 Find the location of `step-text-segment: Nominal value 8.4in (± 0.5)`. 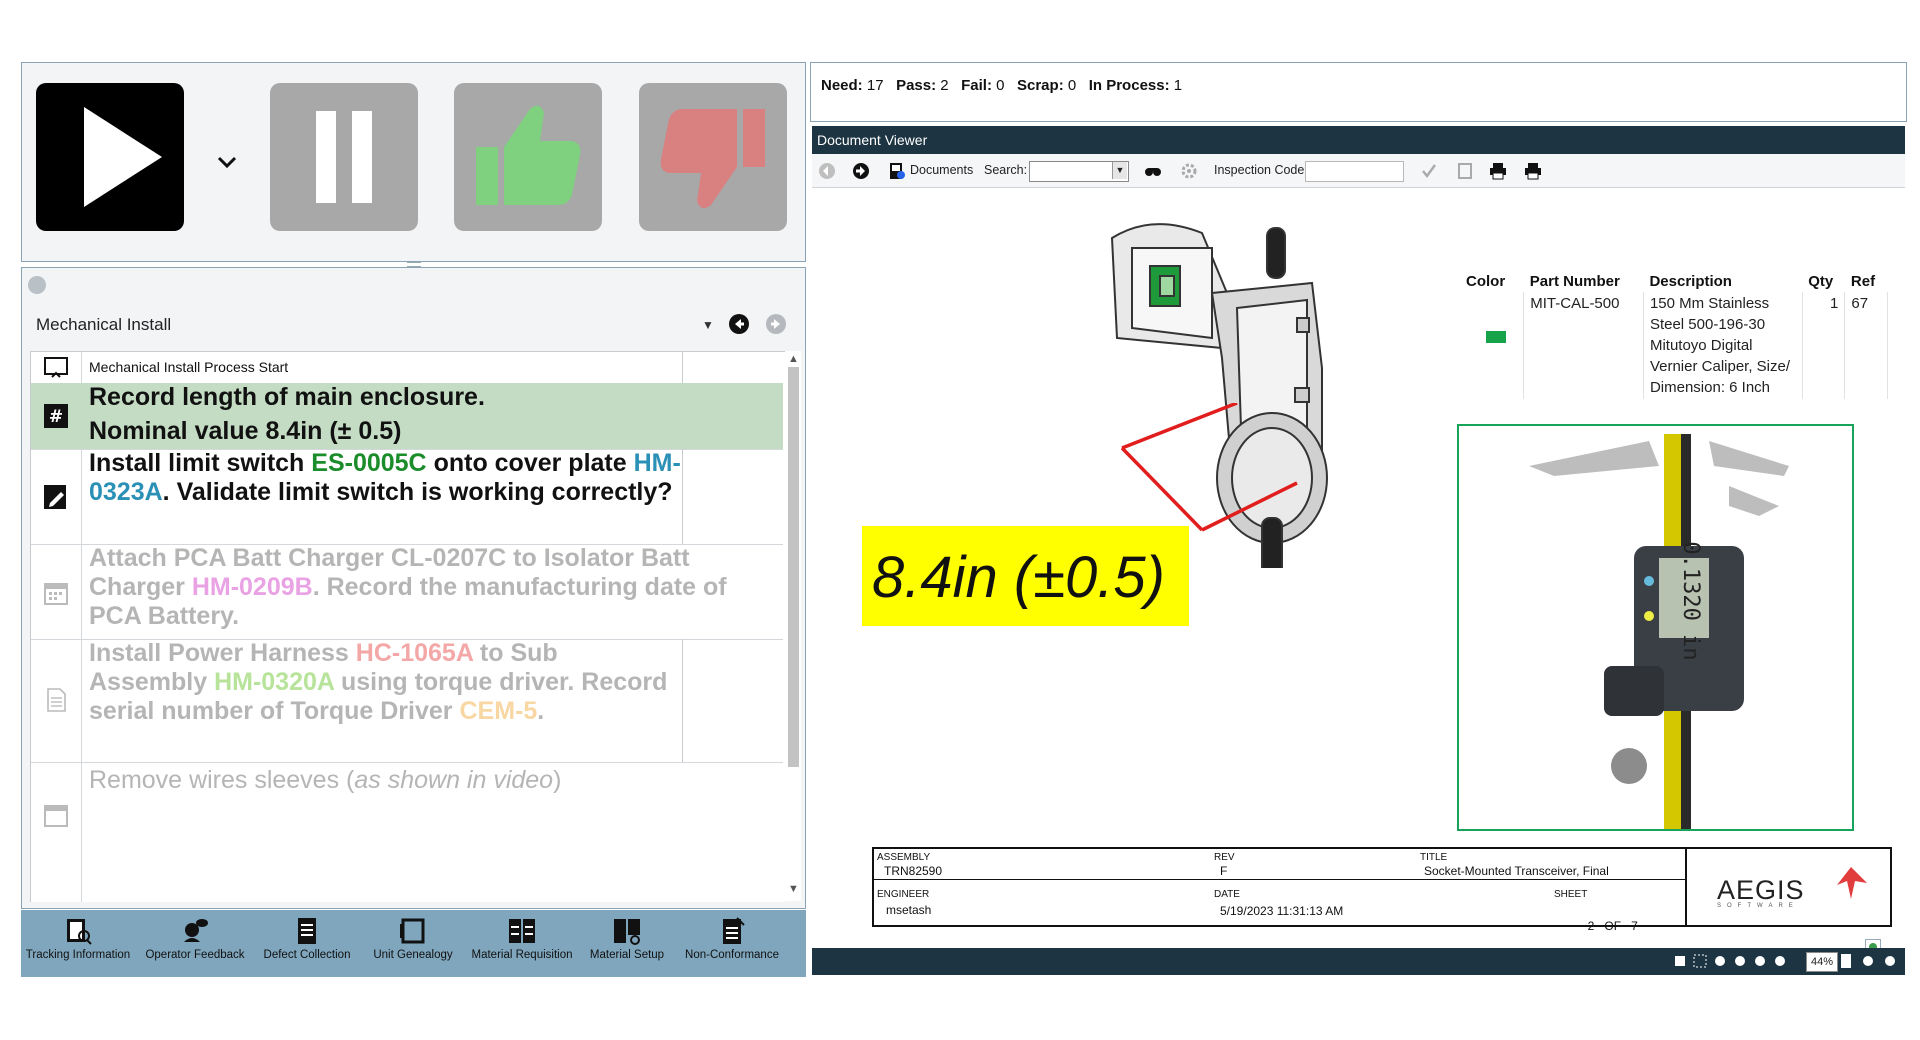

step-text-segment: Nominal value 8.4in (± 0.5) is located at coordinates (245, 431).